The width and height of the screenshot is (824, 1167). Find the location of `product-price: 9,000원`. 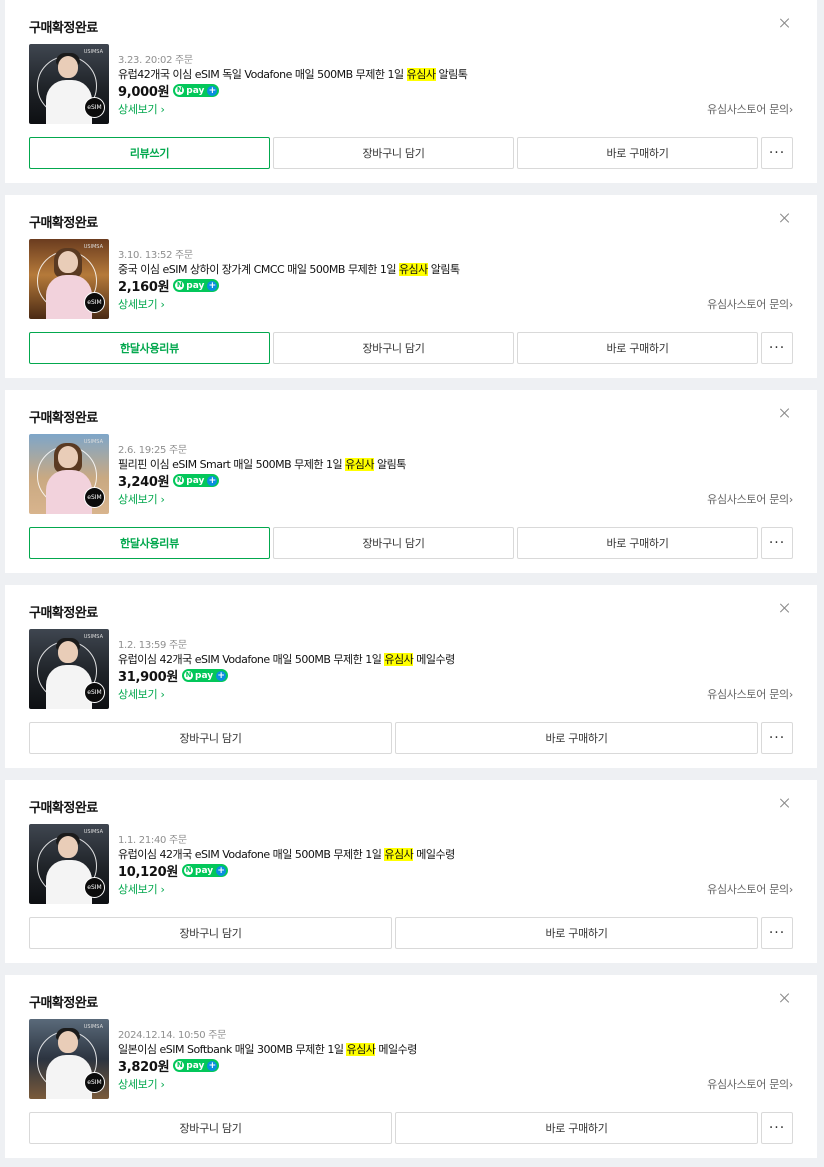

product-price: 9,000원 is located at coordinates (144, 92).